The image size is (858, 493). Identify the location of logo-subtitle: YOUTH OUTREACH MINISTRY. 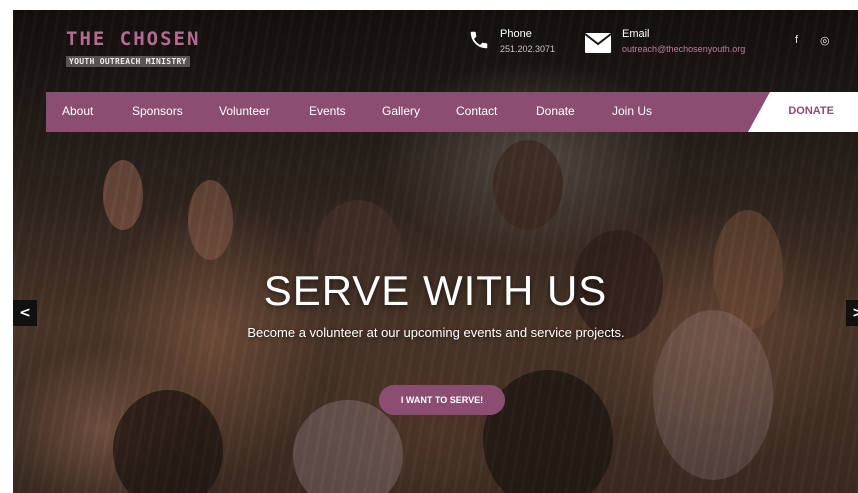
(128, 61).